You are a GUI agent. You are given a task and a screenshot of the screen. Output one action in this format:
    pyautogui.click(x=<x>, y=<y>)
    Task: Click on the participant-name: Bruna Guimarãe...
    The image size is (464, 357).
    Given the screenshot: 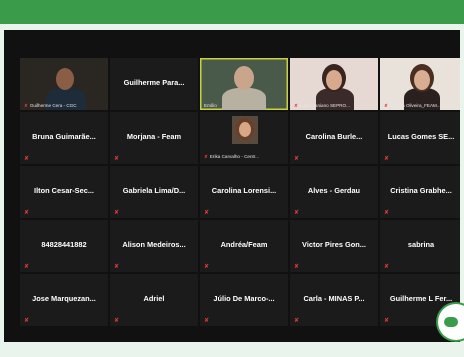 What is the action you would take?
    pyautogui.click(x=64, y=136)
    